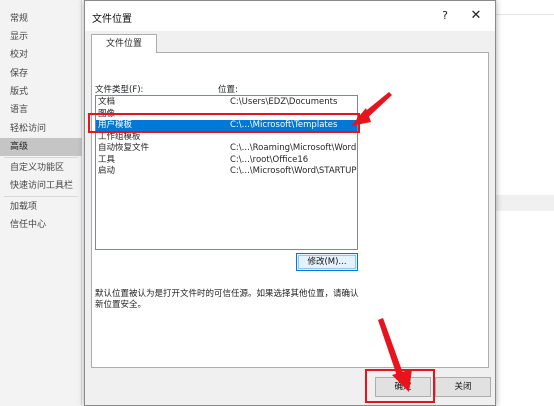  What do you see at coordinates (290, 16) in the screenshot?
I see `dialog-titlebar: 文件位置 ? ✕` at bounding box center [290, 16].